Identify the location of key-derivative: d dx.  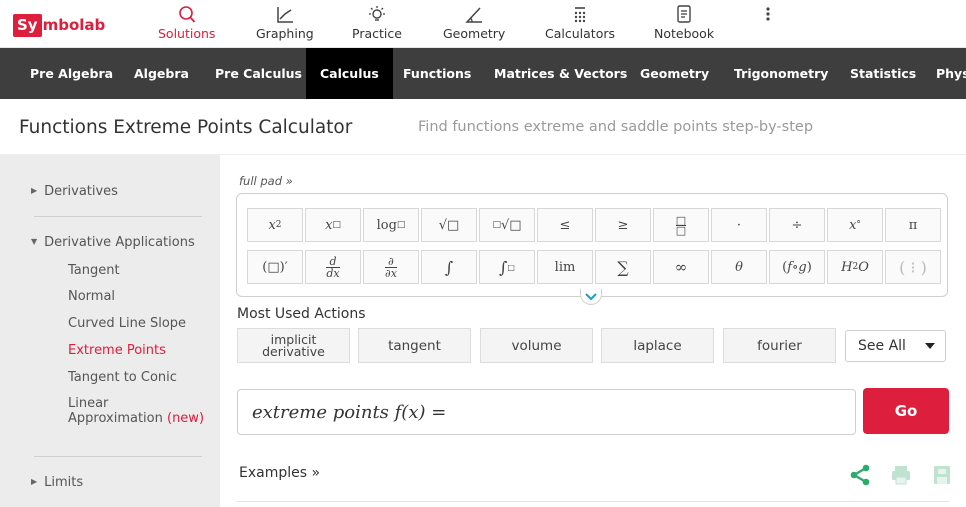
(333, 267).